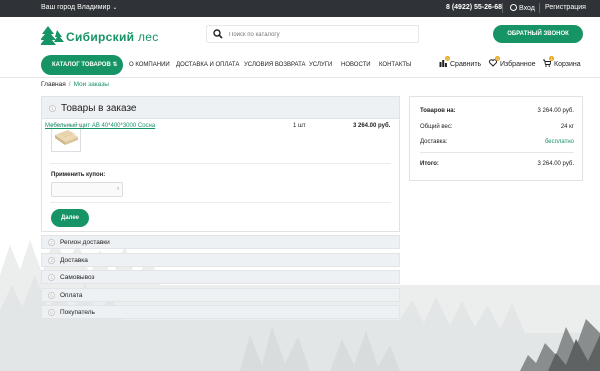  Describe the element at coordinates (91, 84) in the screenshot. I see `breadcrumb-current: Мои заказы` at that location.